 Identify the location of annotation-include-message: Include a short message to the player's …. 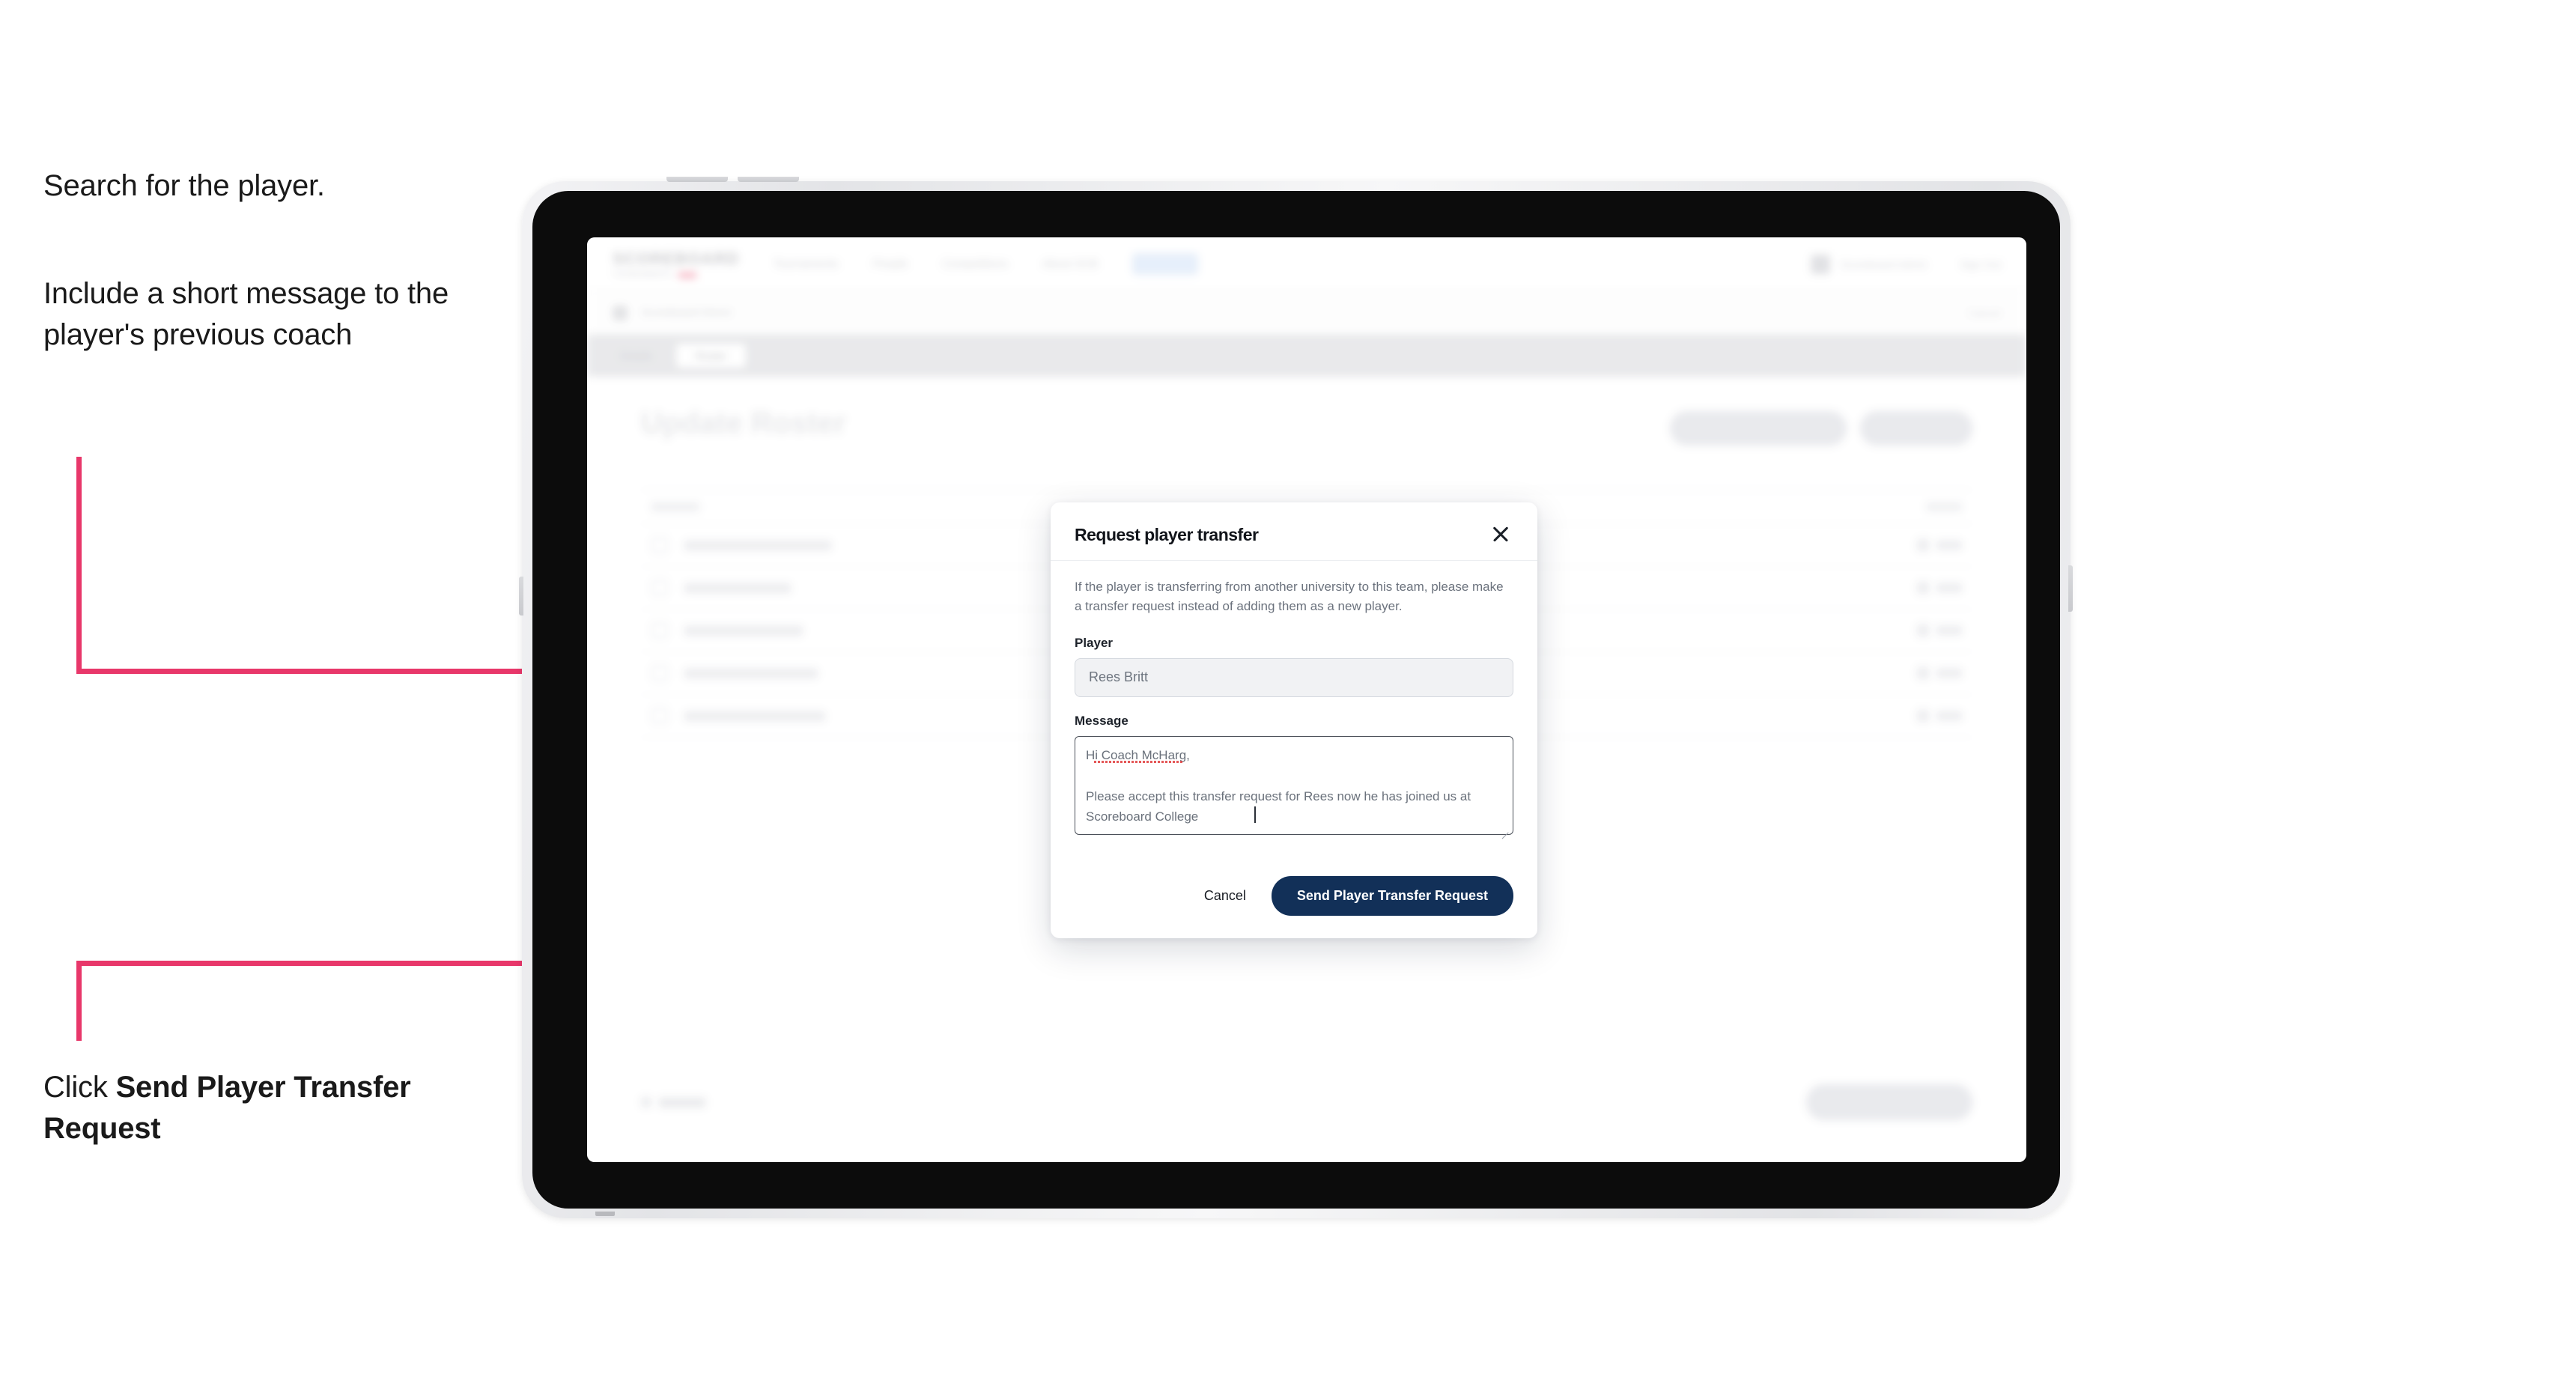
(246, 315).